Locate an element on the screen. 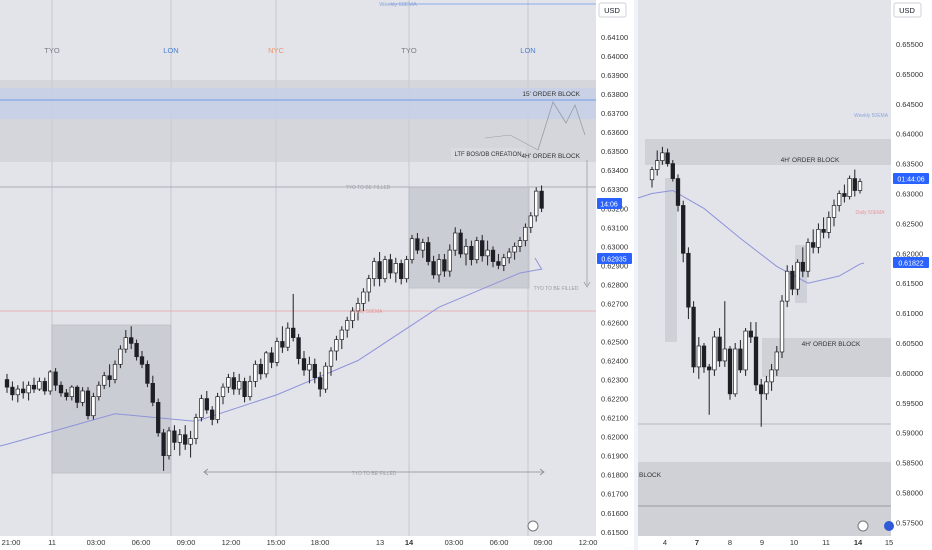  tyo-fill-label-right: TYO TO BE FILLED is located at coordinates (556, 289).